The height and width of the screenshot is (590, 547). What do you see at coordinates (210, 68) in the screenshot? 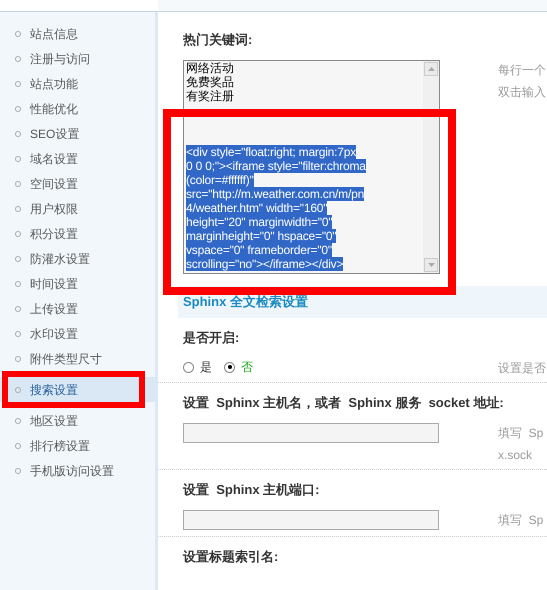
I see `textarea-line: 网络活动` at bounding box center [210, 68].